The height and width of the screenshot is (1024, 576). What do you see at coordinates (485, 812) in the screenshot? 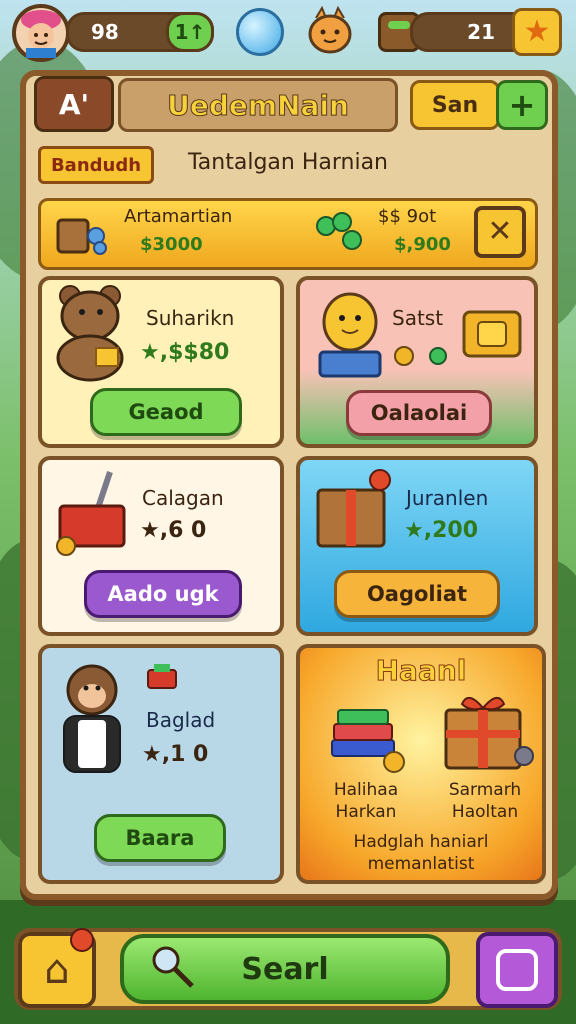
I see `feature-item-2-line-2: Haoltan` at bounding box center [485, 812].